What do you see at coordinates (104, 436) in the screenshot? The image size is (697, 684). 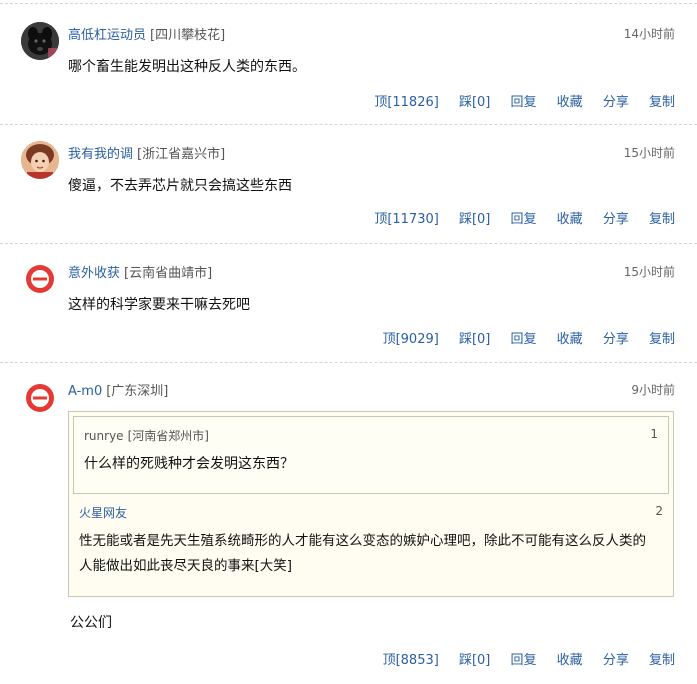 I see `quote-user-name: runrye` at bounding box center [104, 436].